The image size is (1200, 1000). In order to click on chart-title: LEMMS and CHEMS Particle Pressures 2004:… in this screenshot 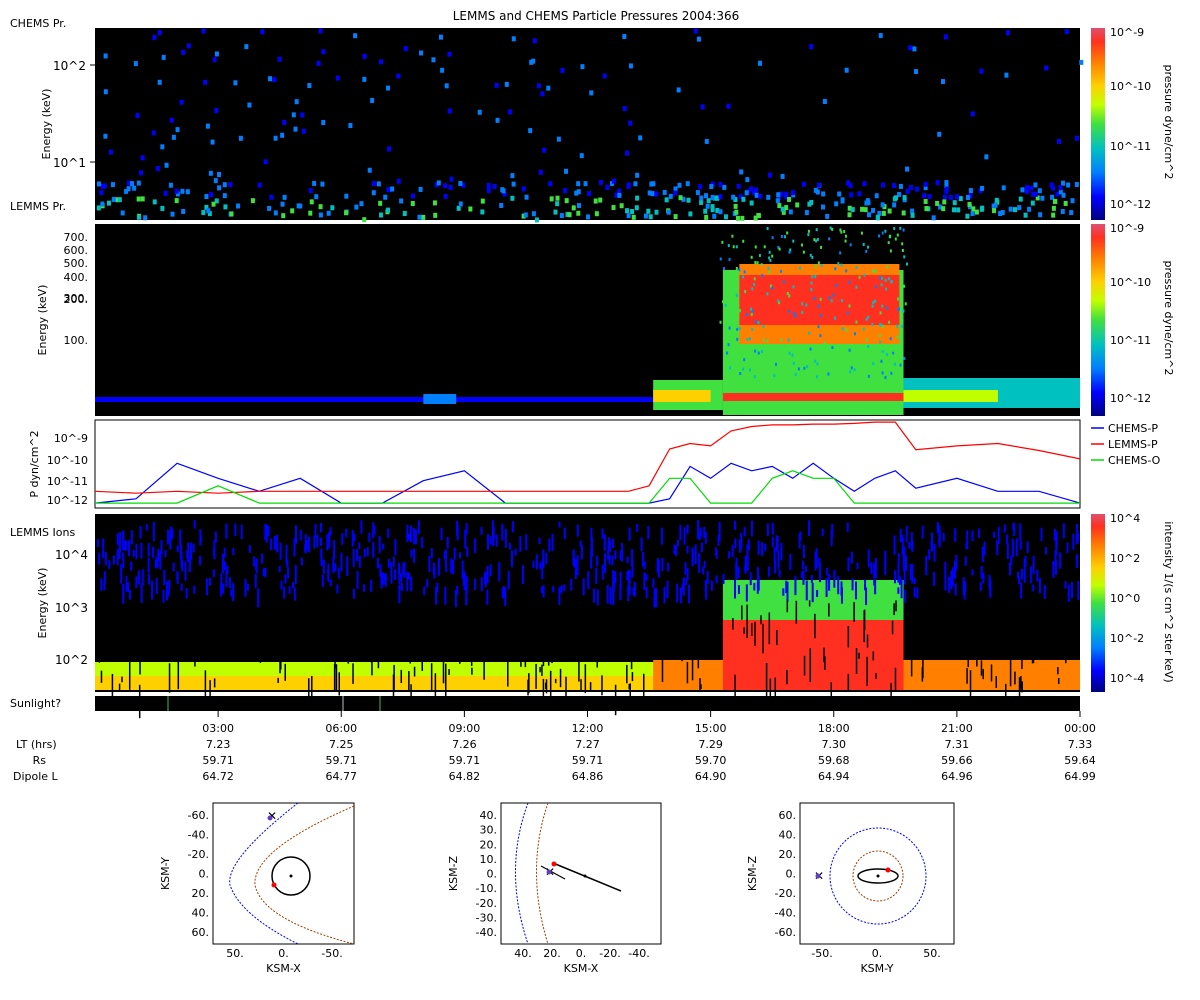, I will do `click(596, 16)`.